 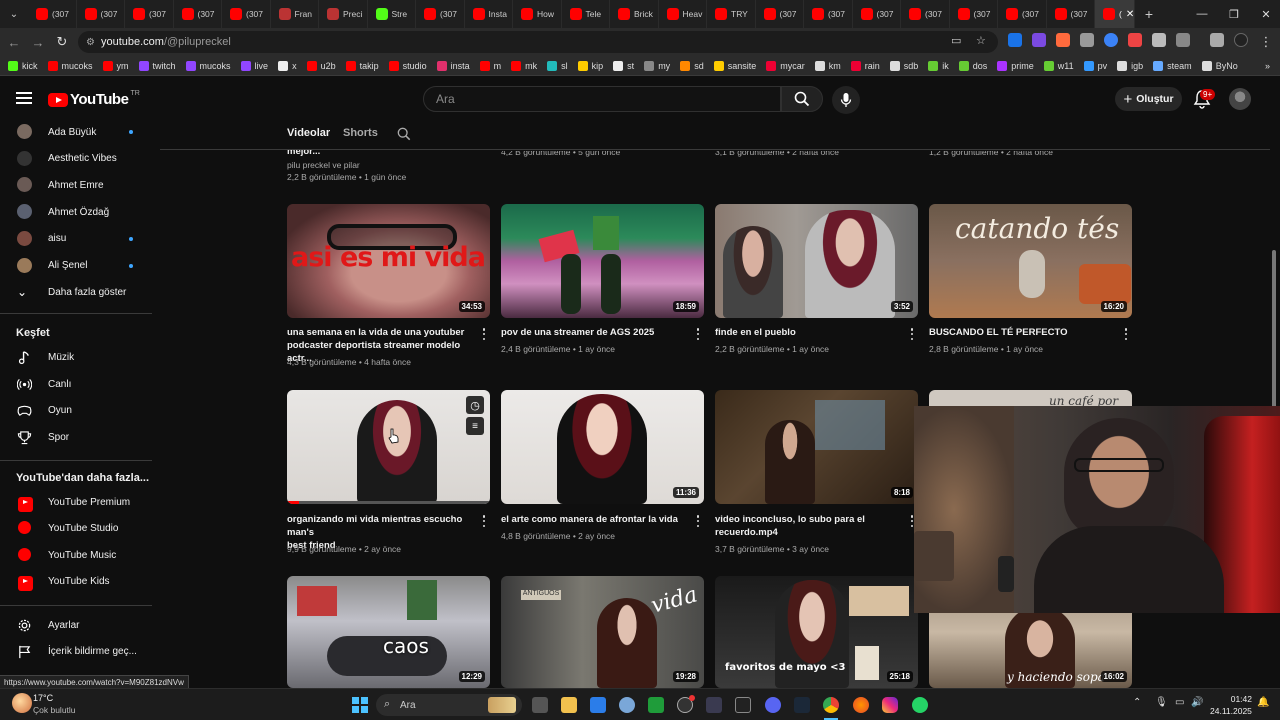 I want to click on bookmark-item: km, so click(x=827, y=65).